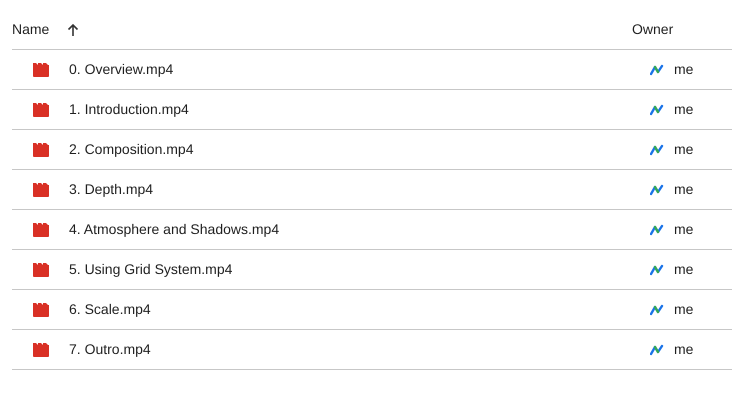 The width and height of the screenshot is (732, 412). What do you see at coordinates (73, 29) in the screenshot?
I see `sort-up-arrow-icon` at bounding box center [73, 29].